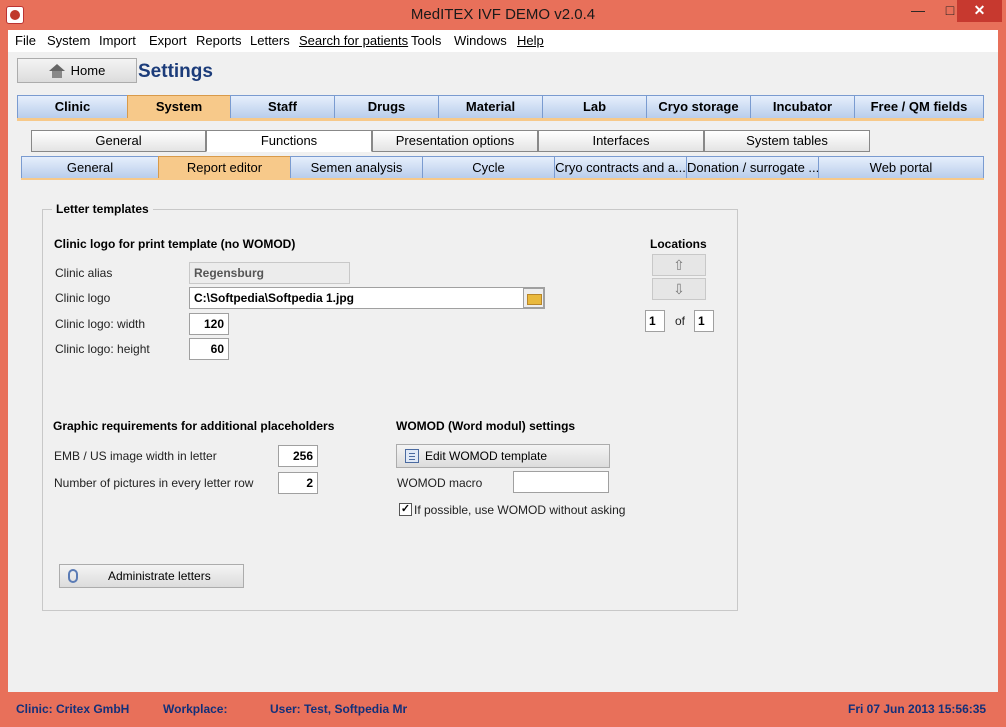  I want to click on tab-web-portal: Web portal, so click(901, 167).